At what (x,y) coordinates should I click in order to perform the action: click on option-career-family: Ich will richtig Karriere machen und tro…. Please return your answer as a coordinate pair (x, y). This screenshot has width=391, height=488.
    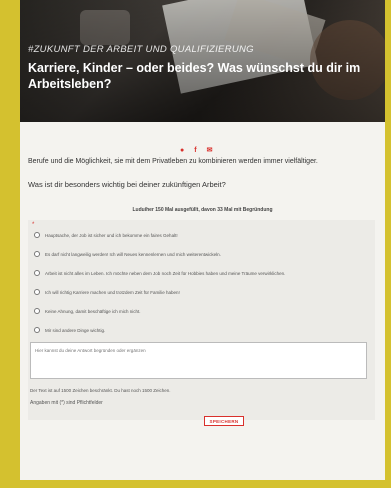
    Looking at the image, I should click on (194, 292).